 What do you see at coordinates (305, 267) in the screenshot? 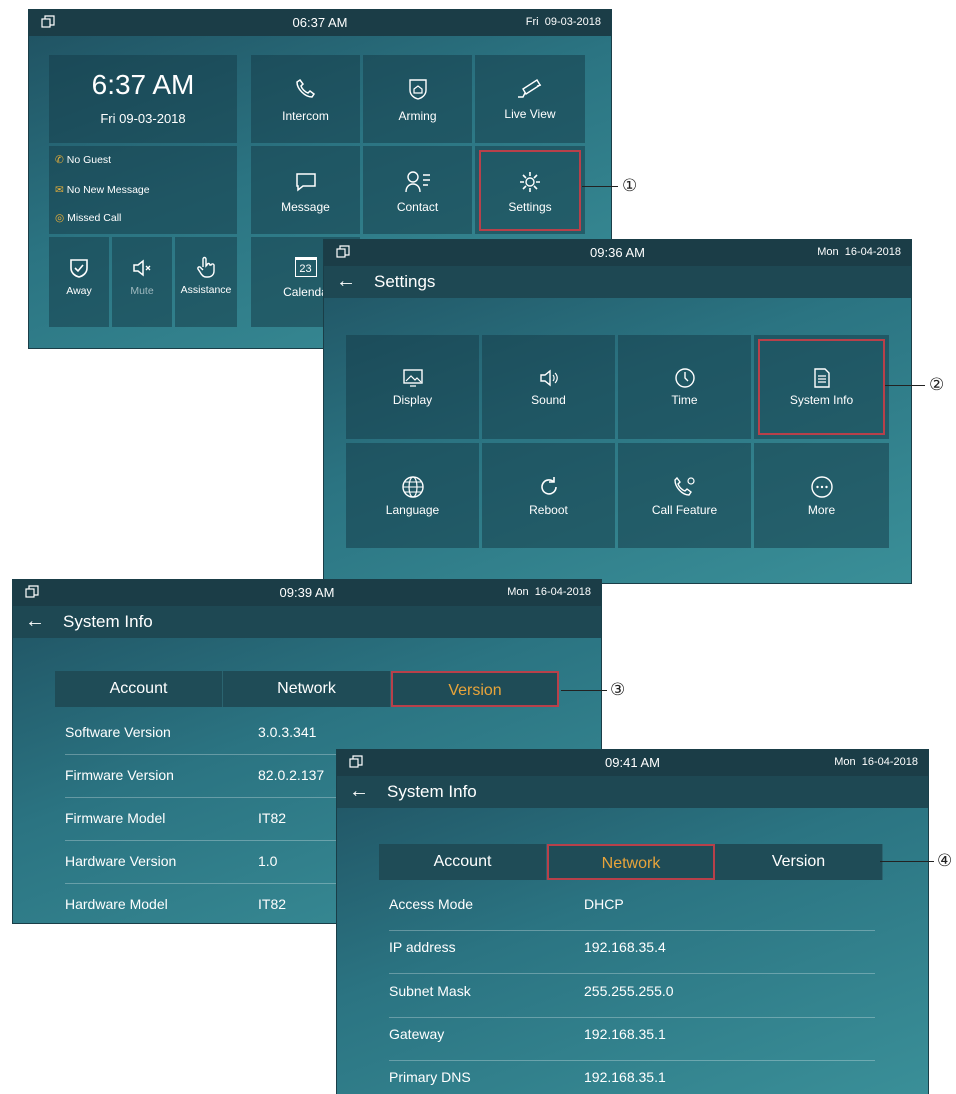
I see `calendar-icon: 23` at bounding box center [305, 267].